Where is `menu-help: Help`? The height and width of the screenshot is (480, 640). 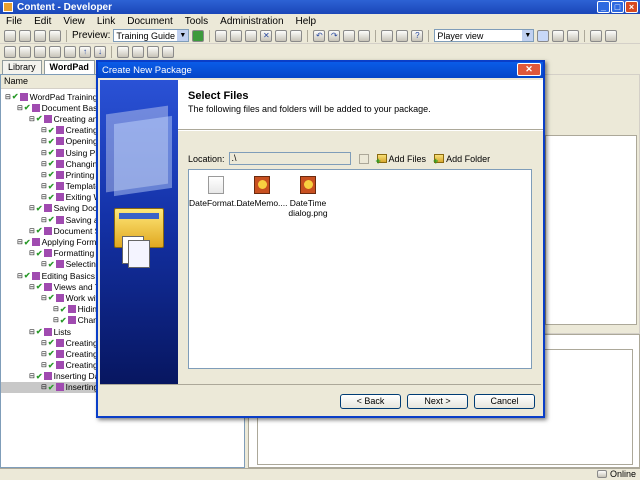 menu-help: Help is located at coordinates (306, 21).